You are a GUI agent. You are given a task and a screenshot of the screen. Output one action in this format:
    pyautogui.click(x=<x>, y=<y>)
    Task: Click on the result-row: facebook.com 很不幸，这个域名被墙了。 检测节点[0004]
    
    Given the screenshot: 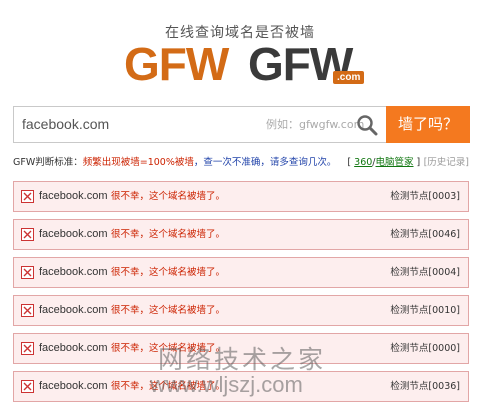 What is the action you would take?
    pyautogui.click(x=241, y=272)
    